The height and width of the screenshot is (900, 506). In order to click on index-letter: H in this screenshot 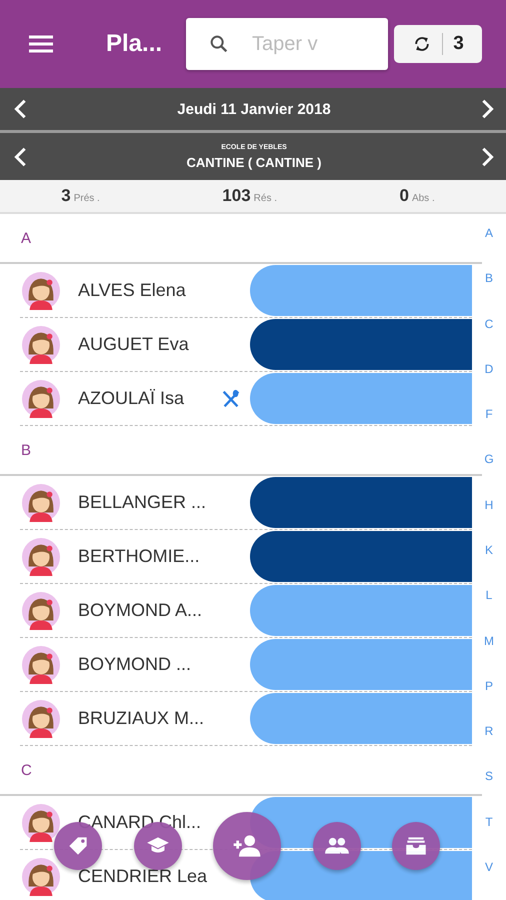, I will do `click(489, 505)`.